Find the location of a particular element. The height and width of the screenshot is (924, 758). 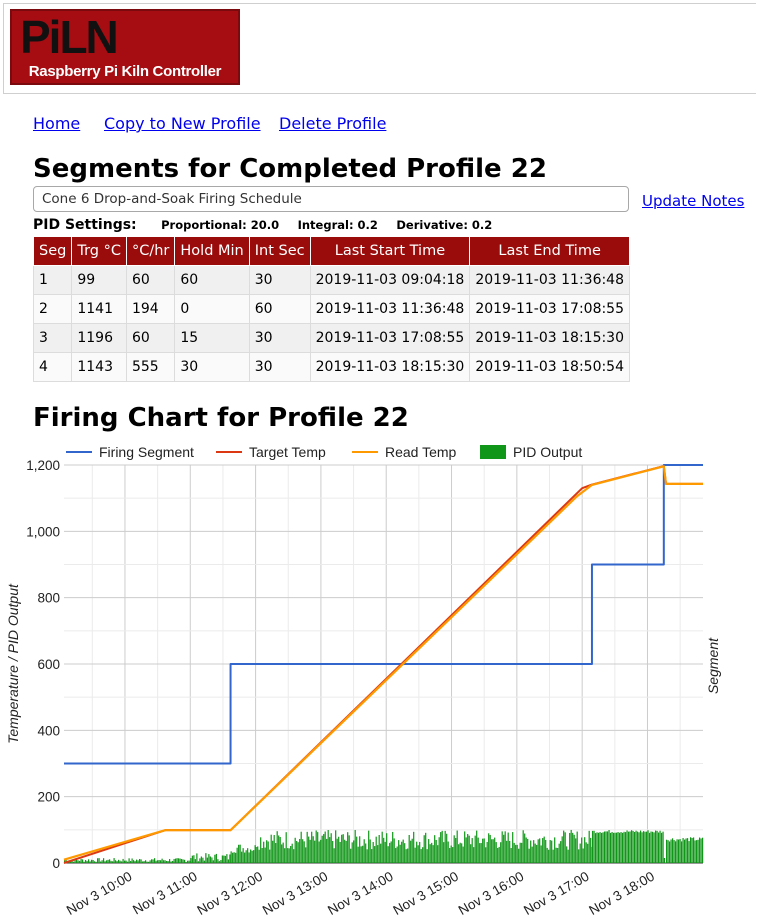

x-tick-label: Nov 3 14:00 is located at coordinates (360, 893).